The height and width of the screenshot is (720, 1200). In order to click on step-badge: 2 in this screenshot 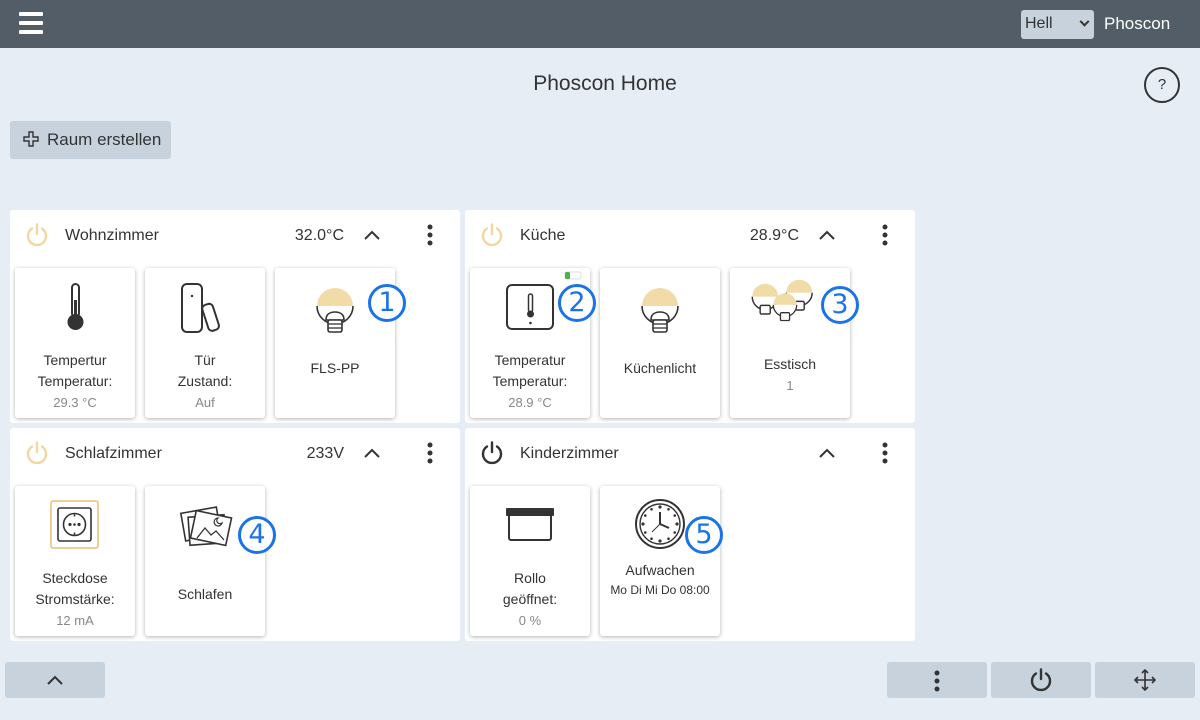, I will do `click(577, 303)`.